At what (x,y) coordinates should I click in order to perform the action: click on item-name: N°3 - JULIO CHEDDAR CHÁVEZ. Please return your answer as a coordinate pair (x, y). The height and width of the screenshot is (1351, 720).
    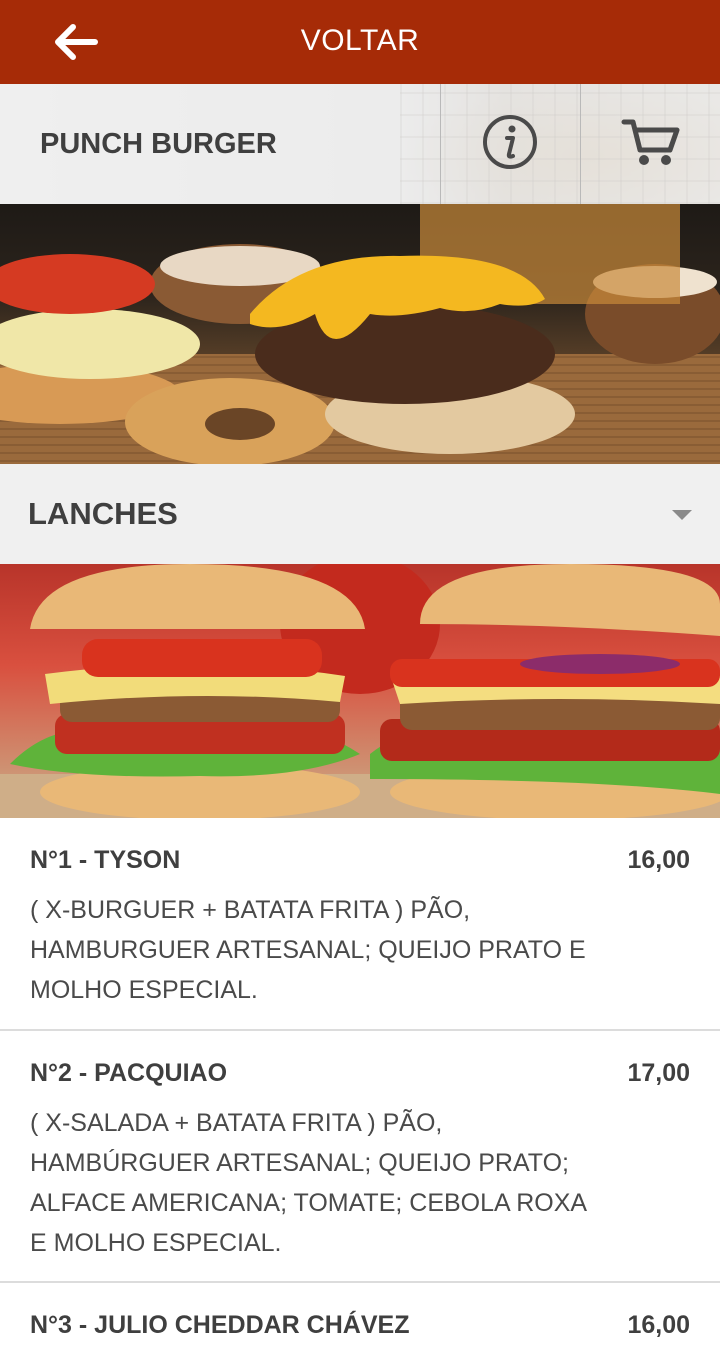
    Looking at the image, I should click on (220, 1325).